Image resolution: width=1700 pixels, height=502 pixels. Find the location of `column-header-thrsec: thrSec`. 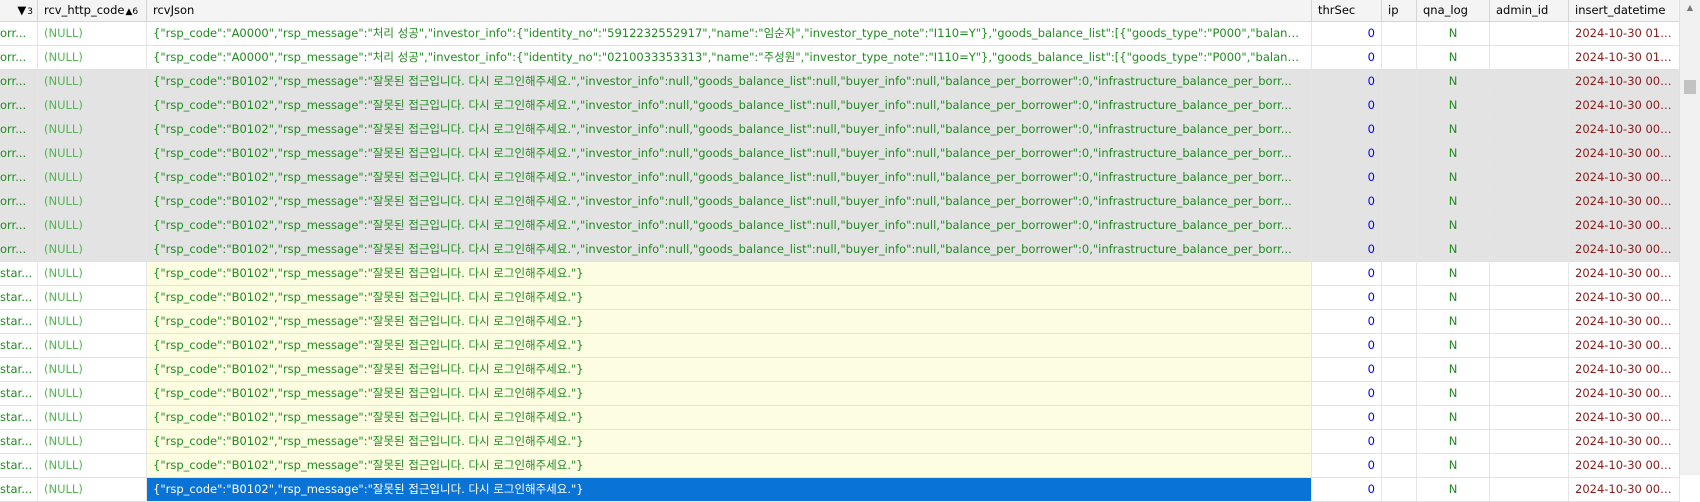

column-header-thrsec: thrSec is located at coordinates (1347, 10).